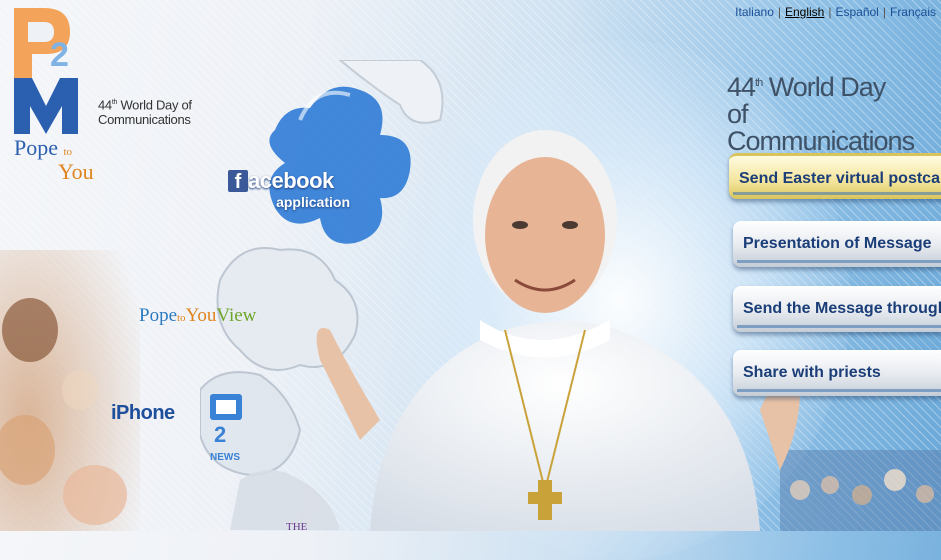 This screenshot has height=560, width=941. I want to click on lang-link-espanol: Español, so click(856, 12).